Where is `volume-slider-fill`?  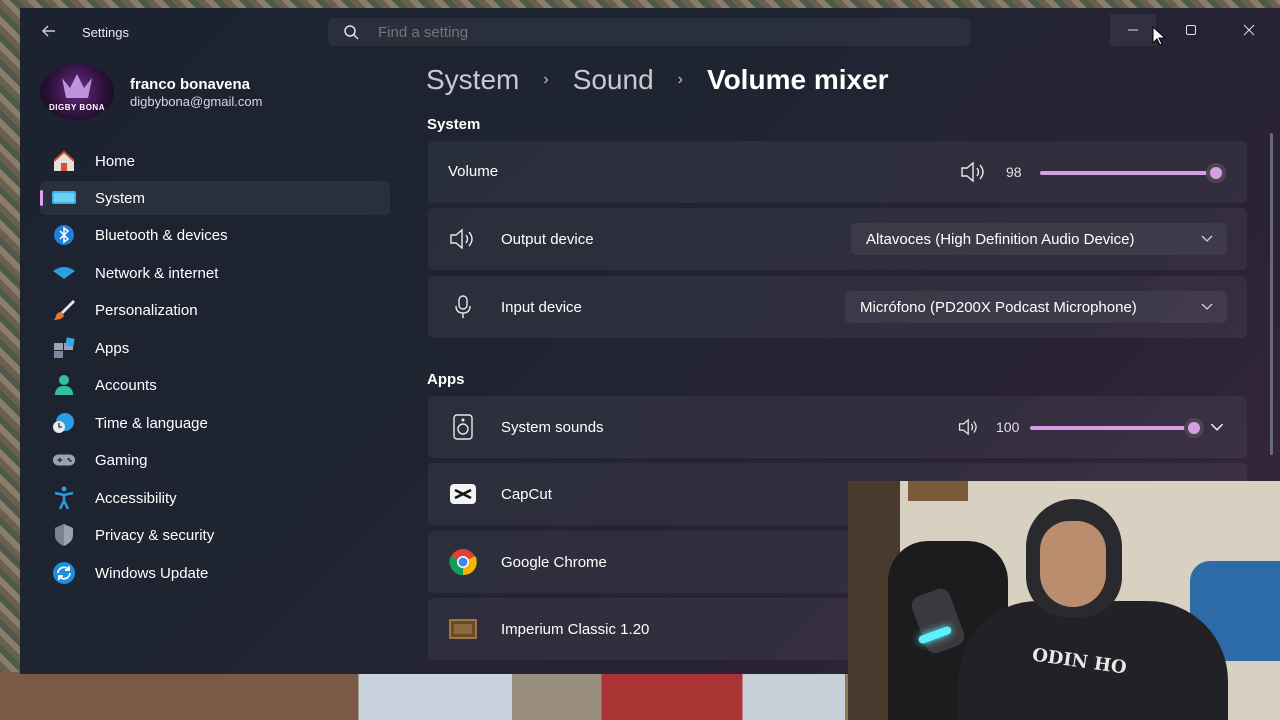
volume-slider-fill is located at coordinates (1131, 173).